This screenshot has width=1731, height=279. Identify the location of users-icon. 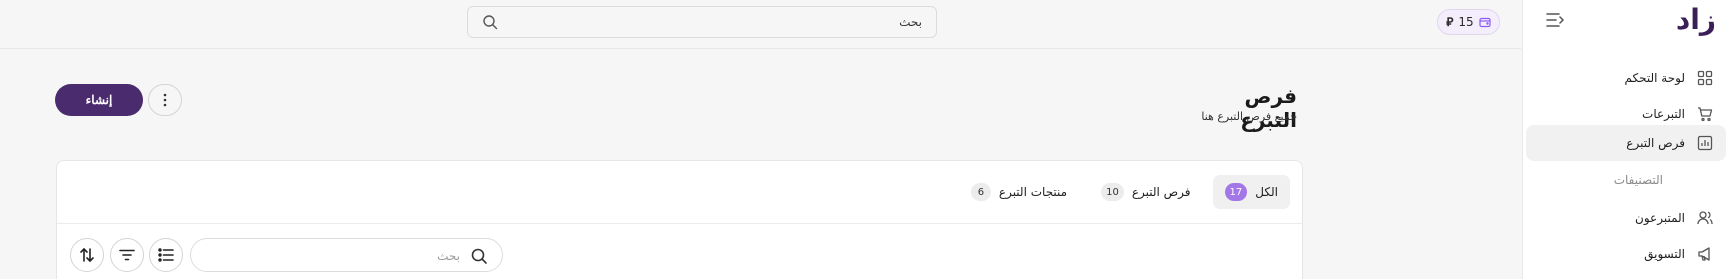
(1705, 218).